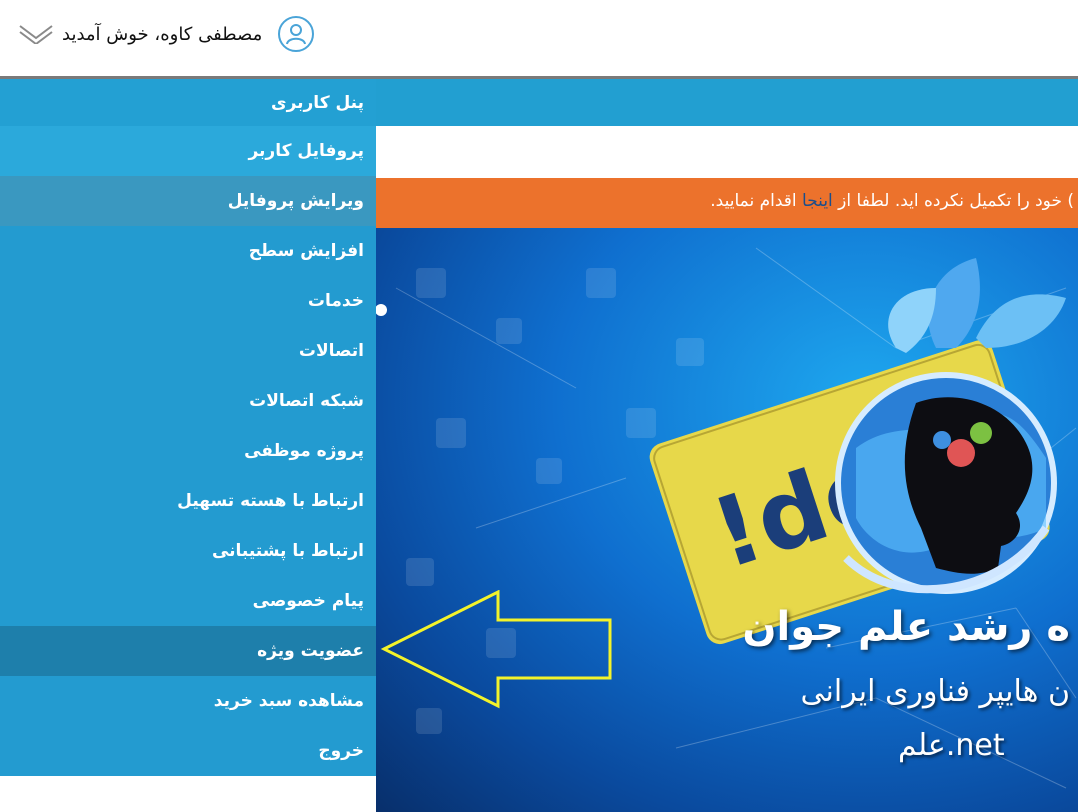 The height and width of the screenshot is (812, 1078). What do you see at coordinates (306, 251) in the screenshot?
I see `menu-item-label: افزایش سطح` at bounding box center [306, 251].